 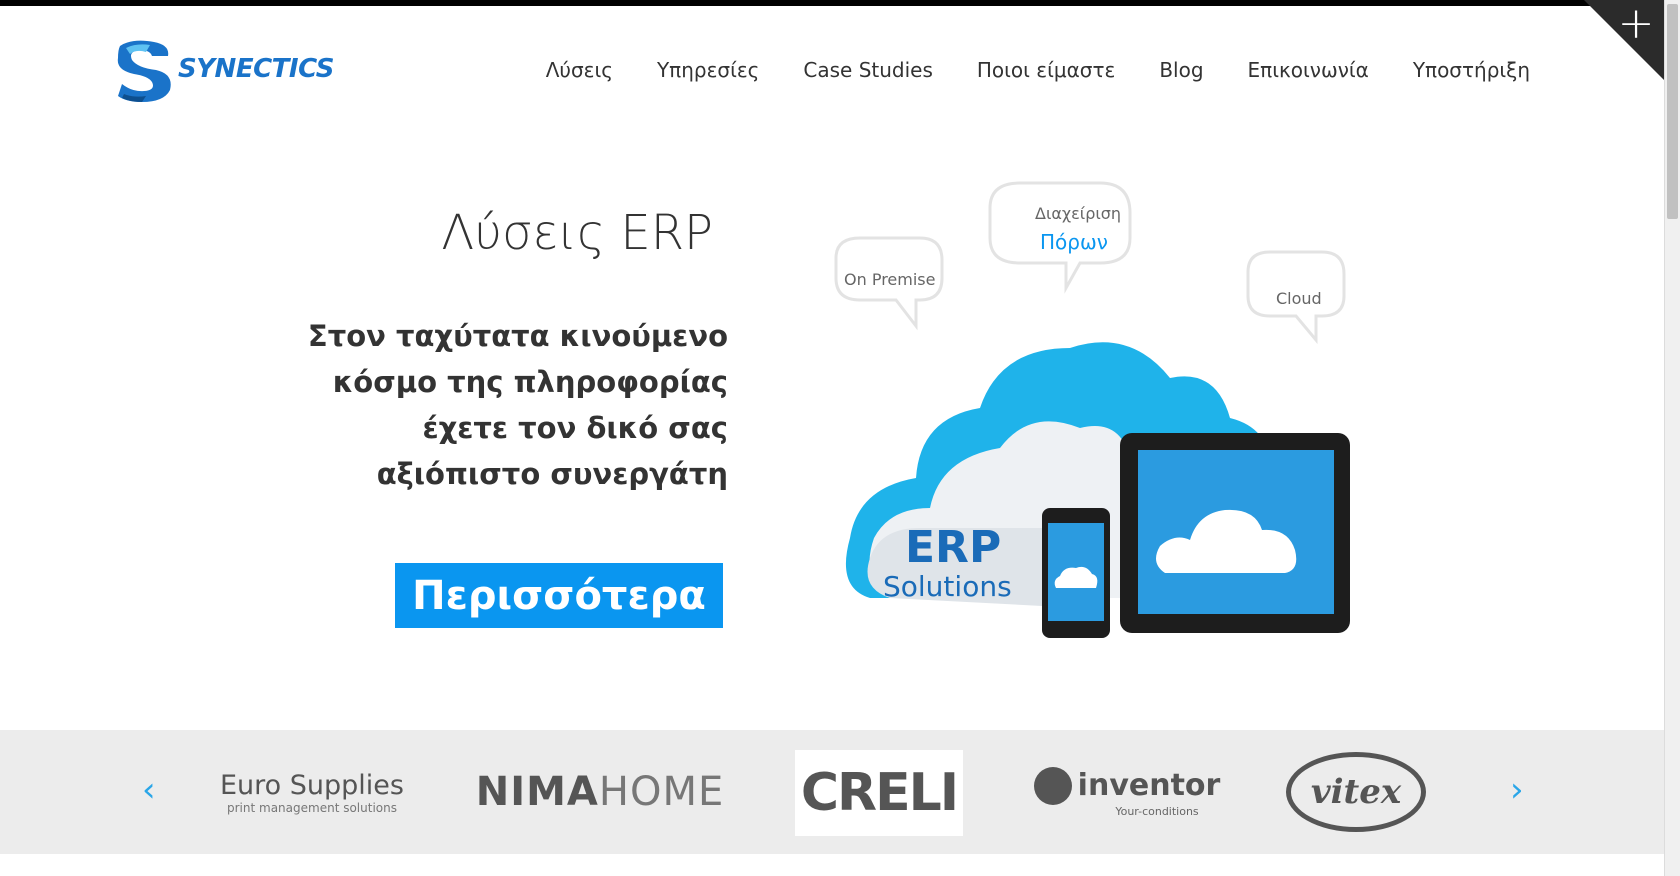 I want to click on more-button: Περισσότερα, so click(x=559, y=595).